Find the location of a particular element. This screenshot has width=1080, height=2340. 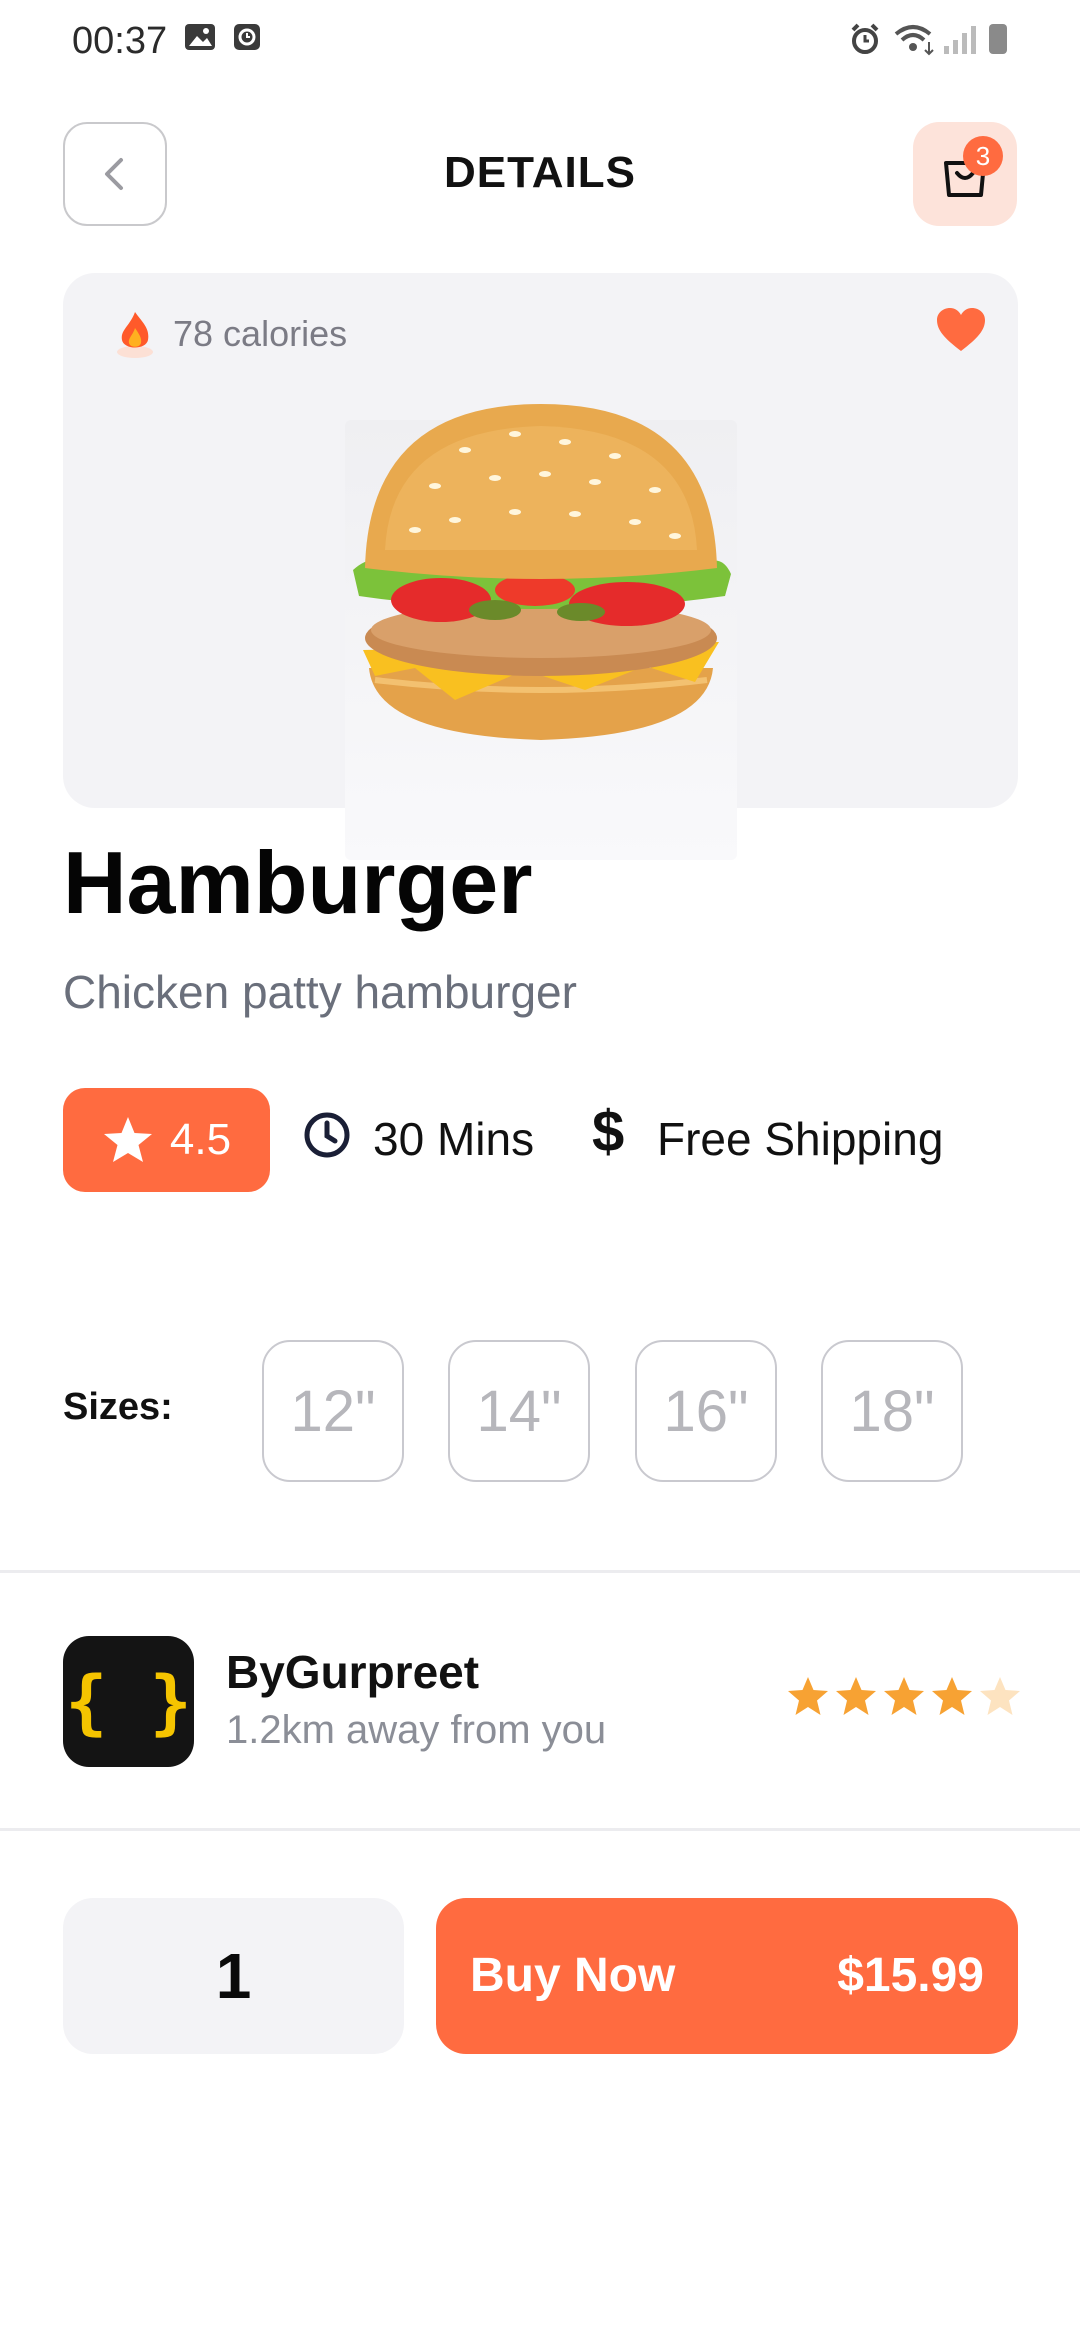

buy-now-label: Buy Now is located at coordinates (573, 1975).